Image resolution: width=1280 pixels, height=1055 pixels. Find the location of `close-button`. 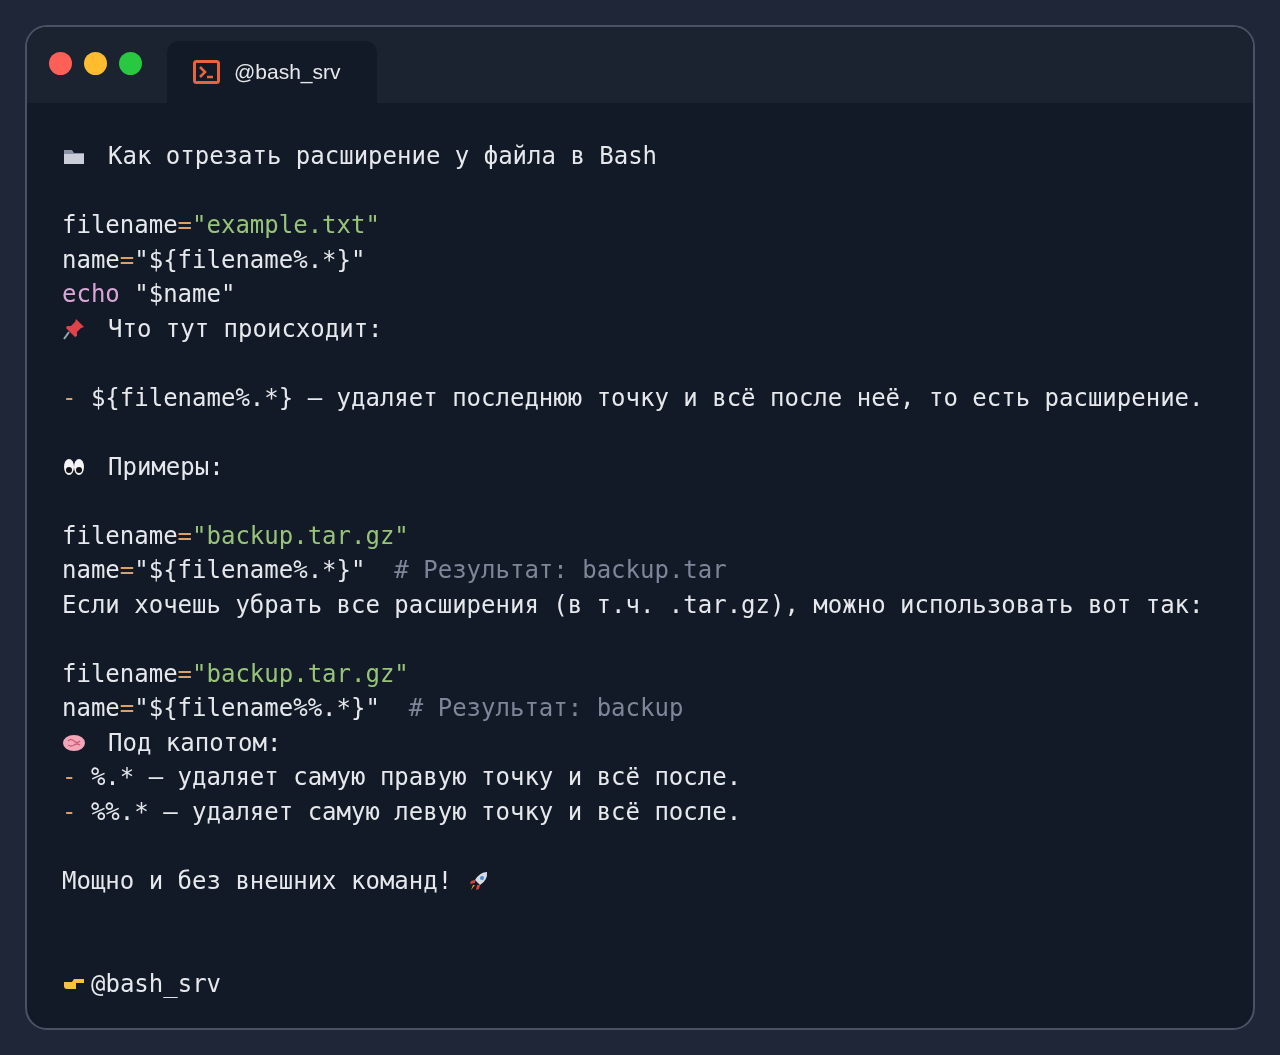

close-button is located at coordinates (60, 63).